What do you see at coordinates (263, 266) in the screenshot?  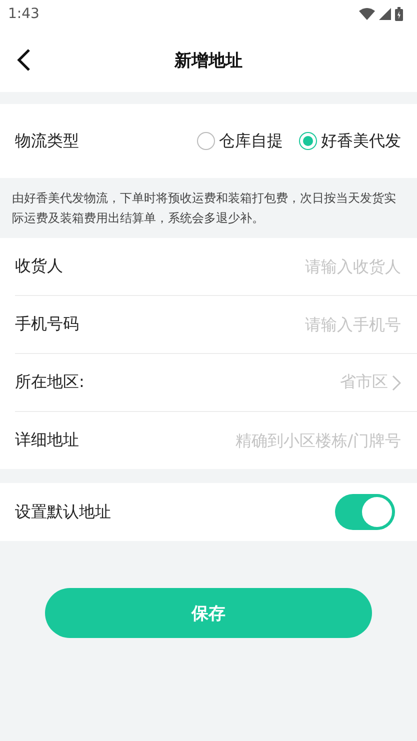 I see `input-field: 请输入收货人` at bounding box center [263, 266].